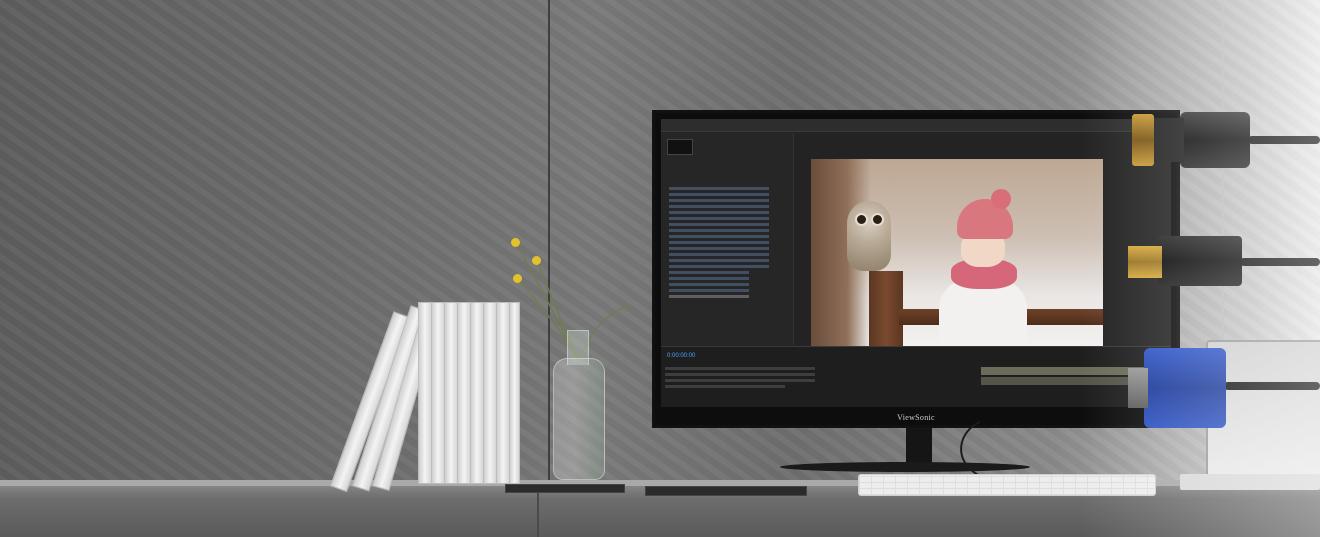 Image resolution: width=1320 pixels, height=537 pixels. Describe the element at coordinates (727, 239) in the screenshot. I see `project-panel` at that location.